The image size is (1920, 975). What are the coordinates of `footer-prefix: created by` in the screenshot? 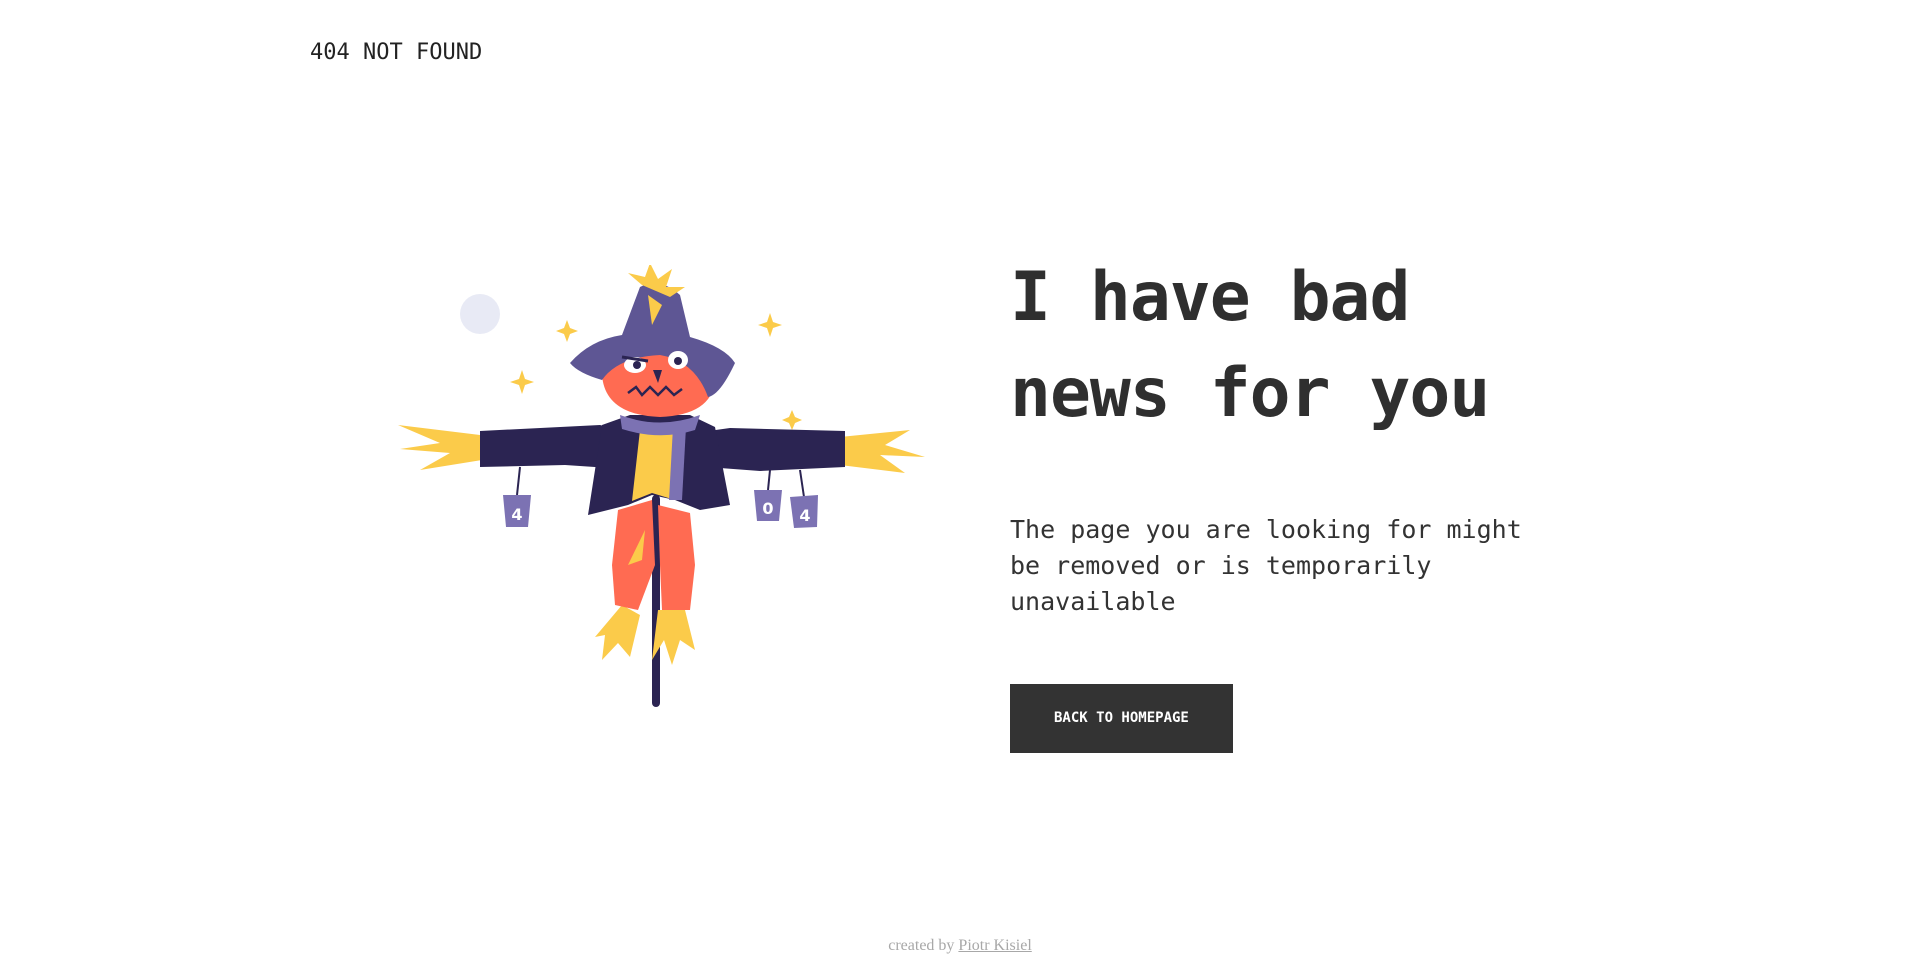 It's located at (921, 945).